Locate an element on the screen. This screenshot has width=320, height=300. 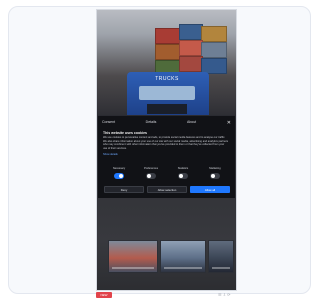
truck-image: TRUCKS is located at coordinates (168, 95).